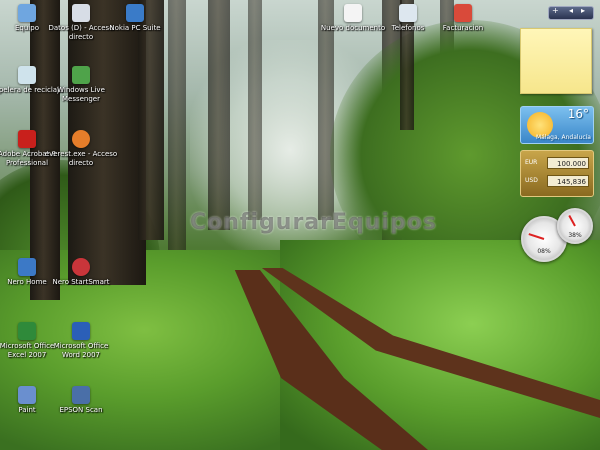  Describe the element at coordinates (531, 162) in the screenshot. I see `currency-code: EUR` at that location.